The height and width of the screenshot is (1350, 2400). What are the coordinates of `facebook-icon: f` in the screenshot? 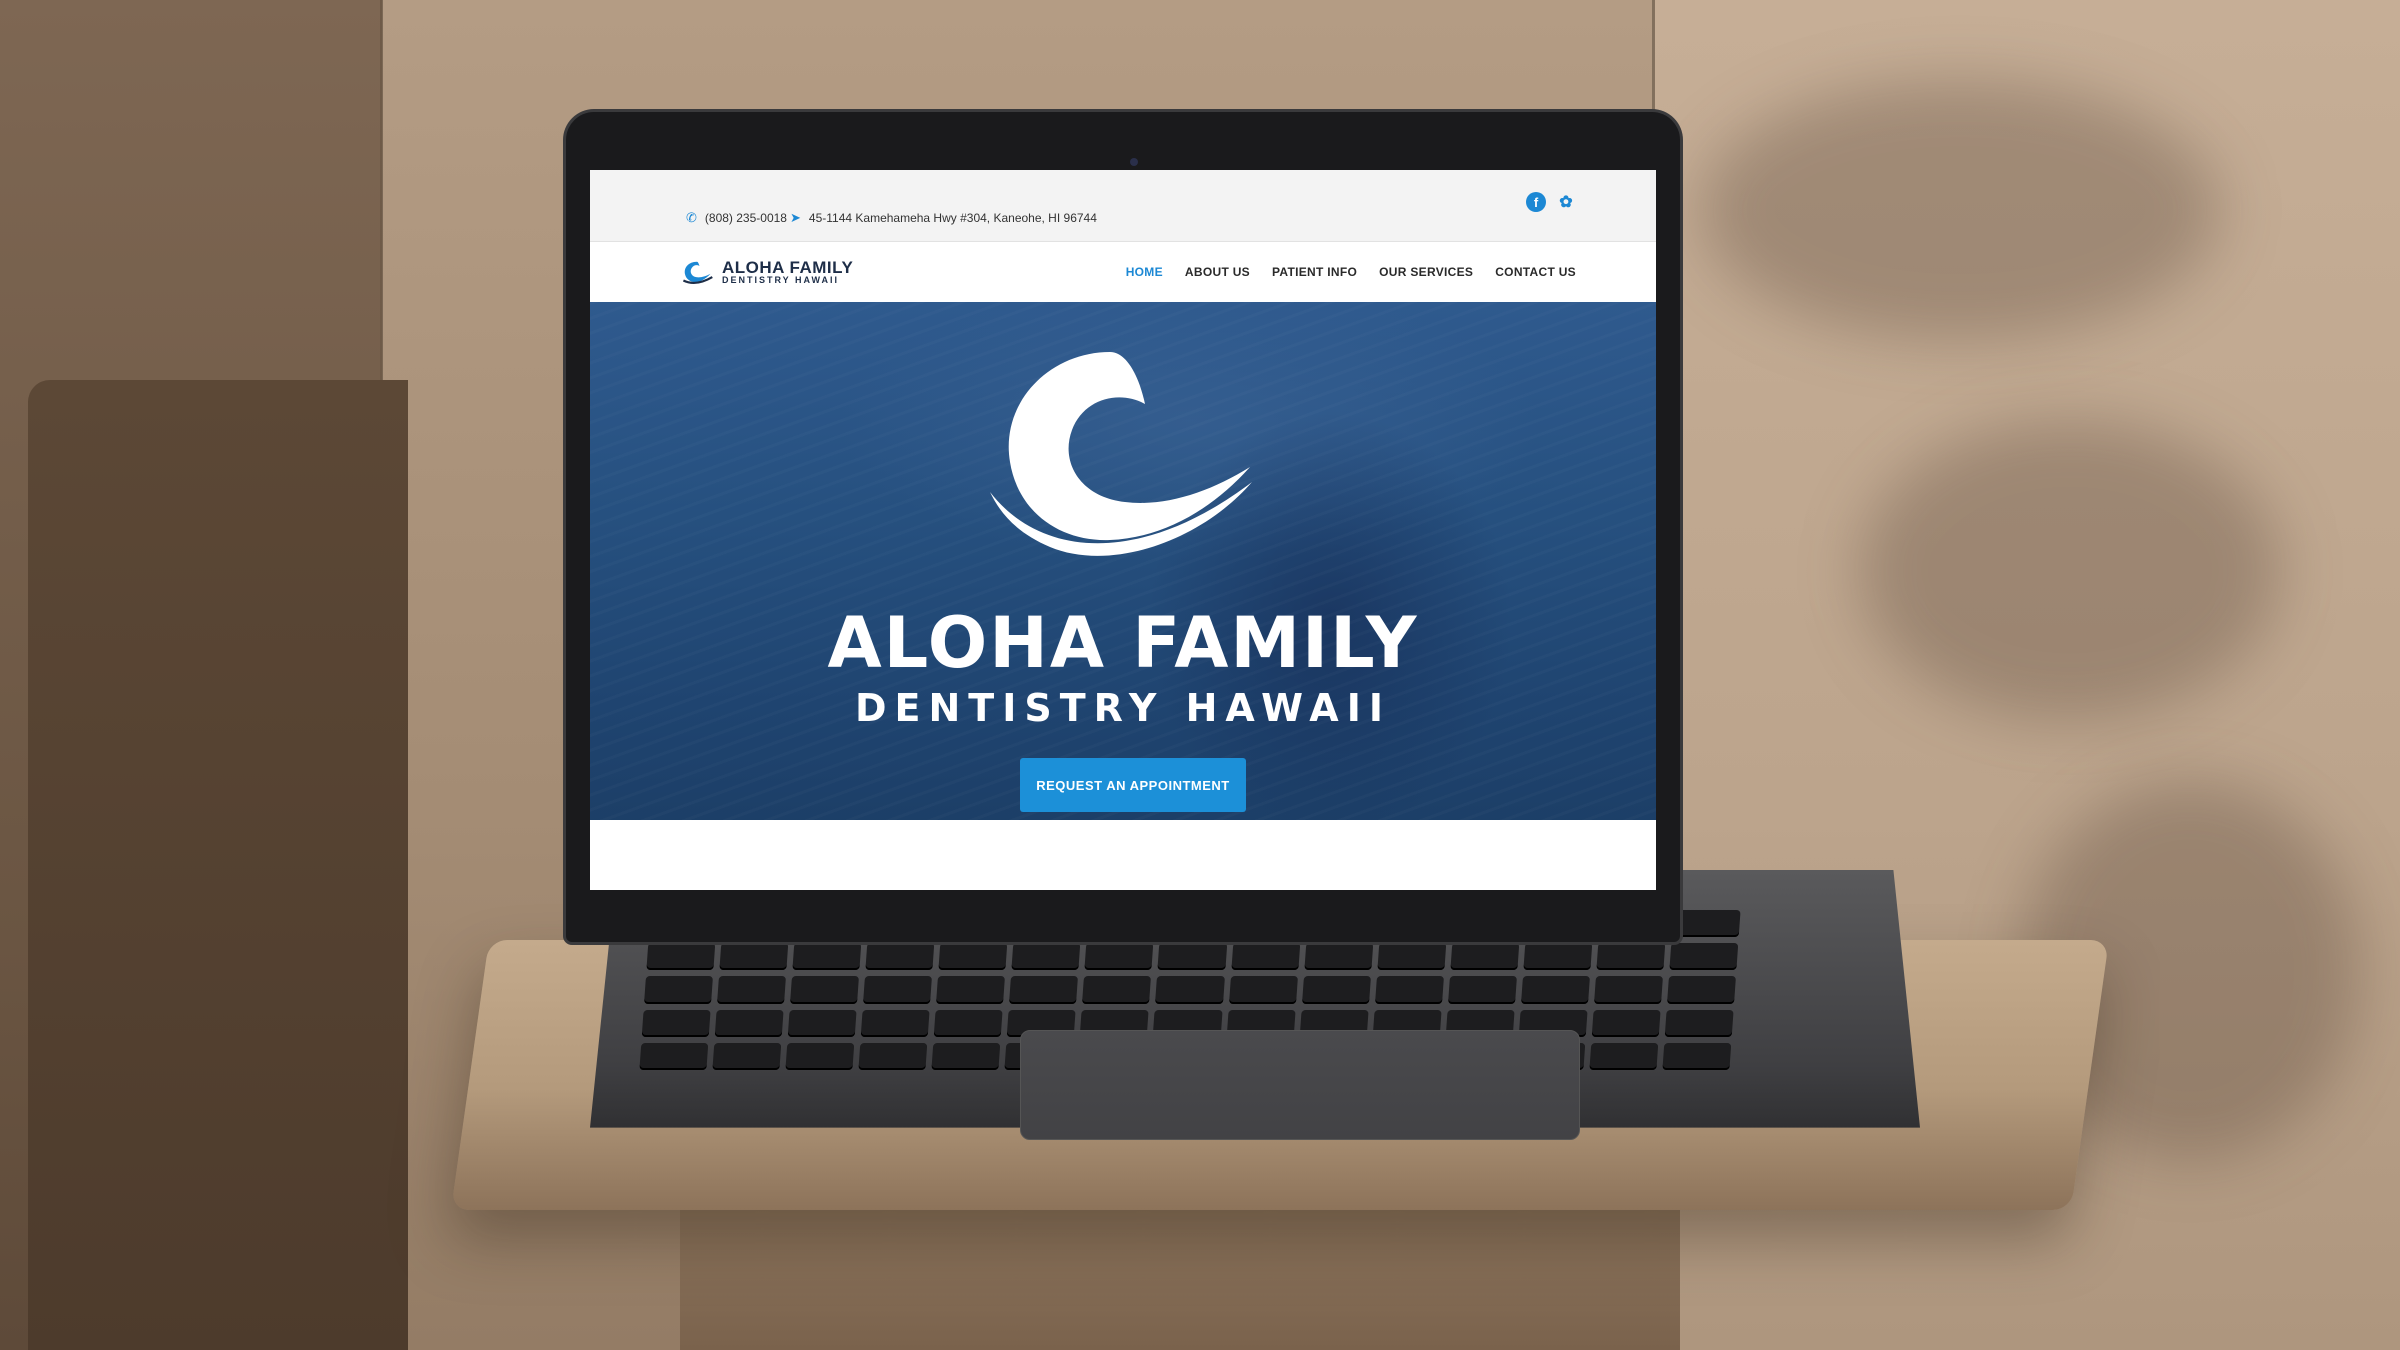 It's located at (1536, 202).